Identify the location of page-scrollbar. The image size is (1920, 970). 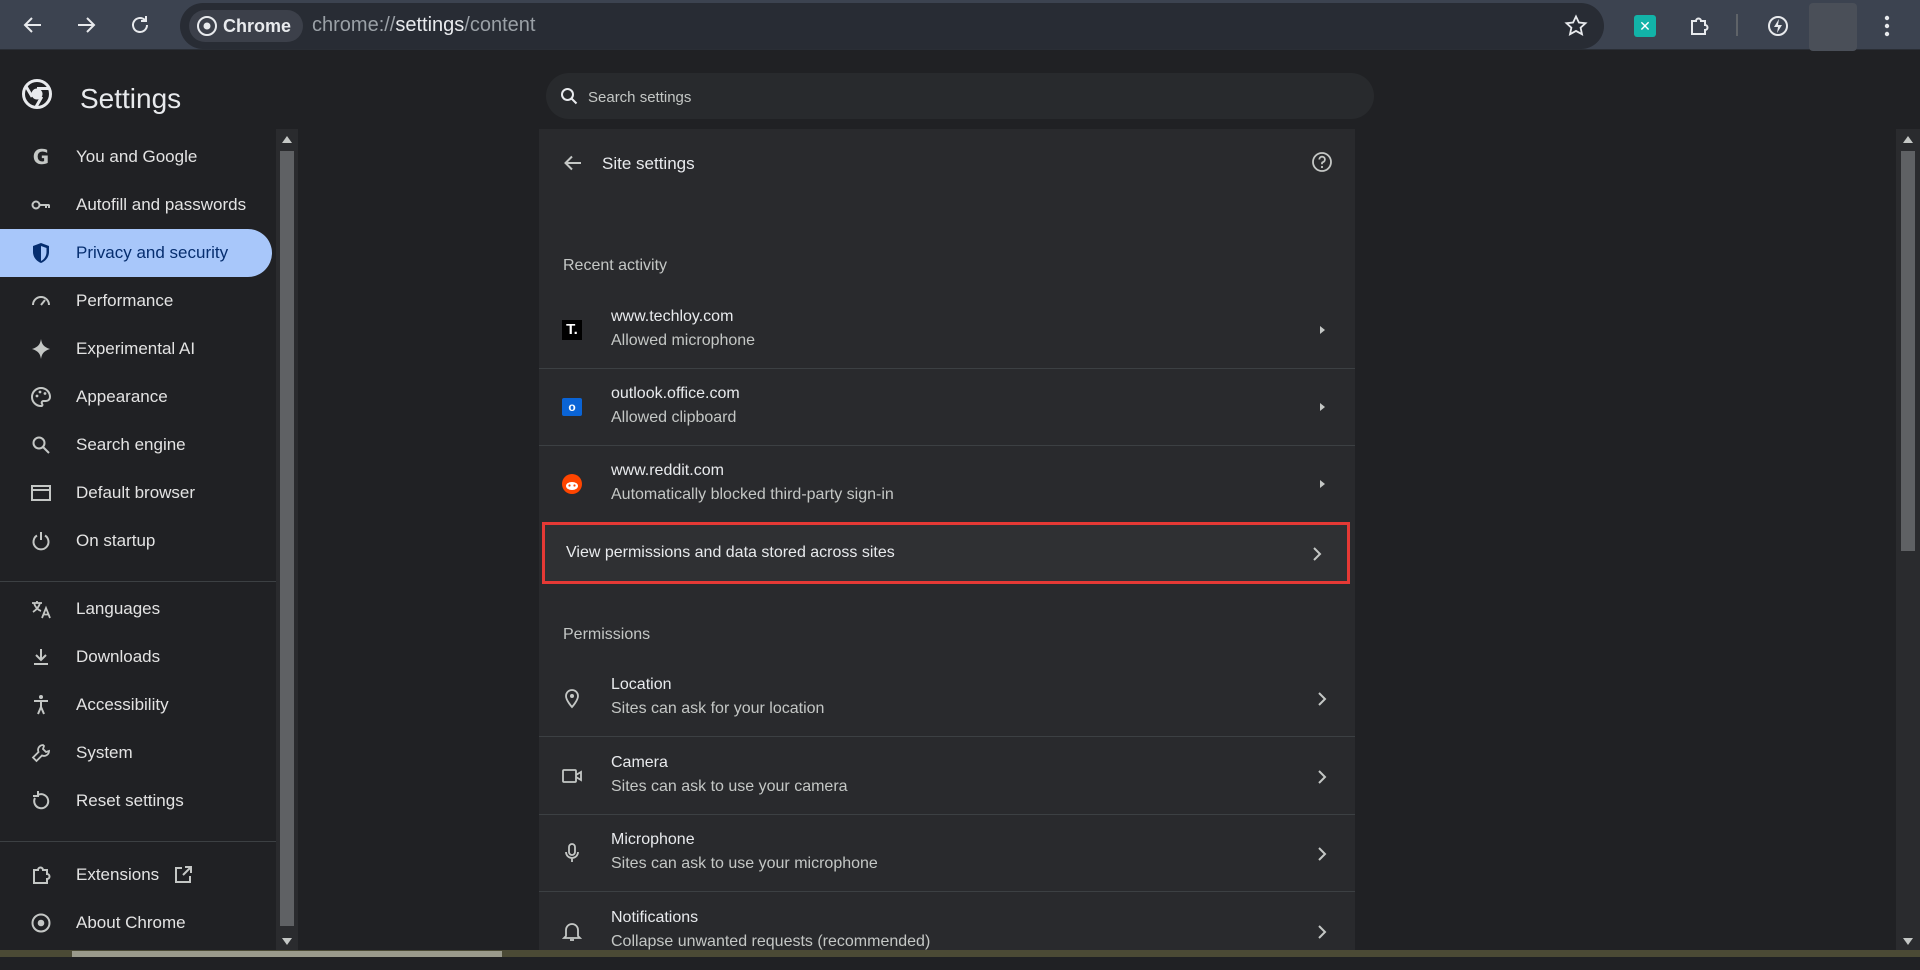
(1908, 539).